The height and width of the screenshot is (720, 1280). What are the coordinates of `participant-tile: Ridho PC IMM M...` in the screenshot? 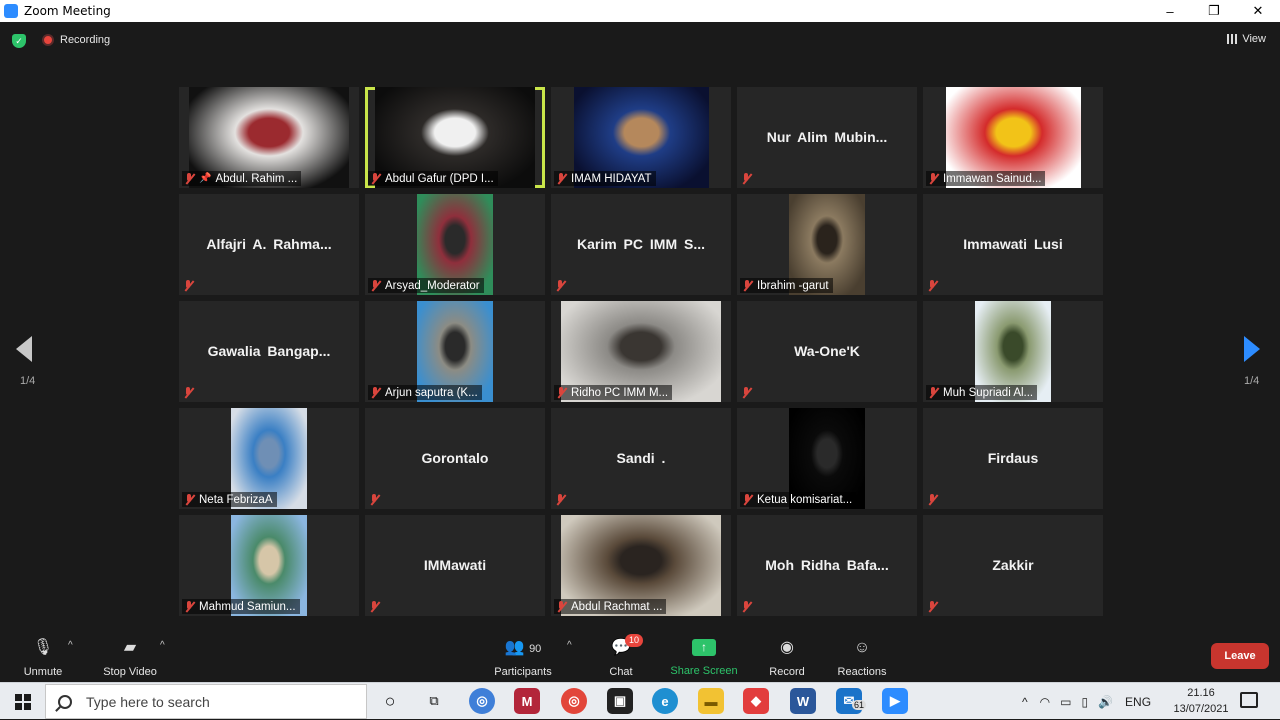 It's located at (641, 351).